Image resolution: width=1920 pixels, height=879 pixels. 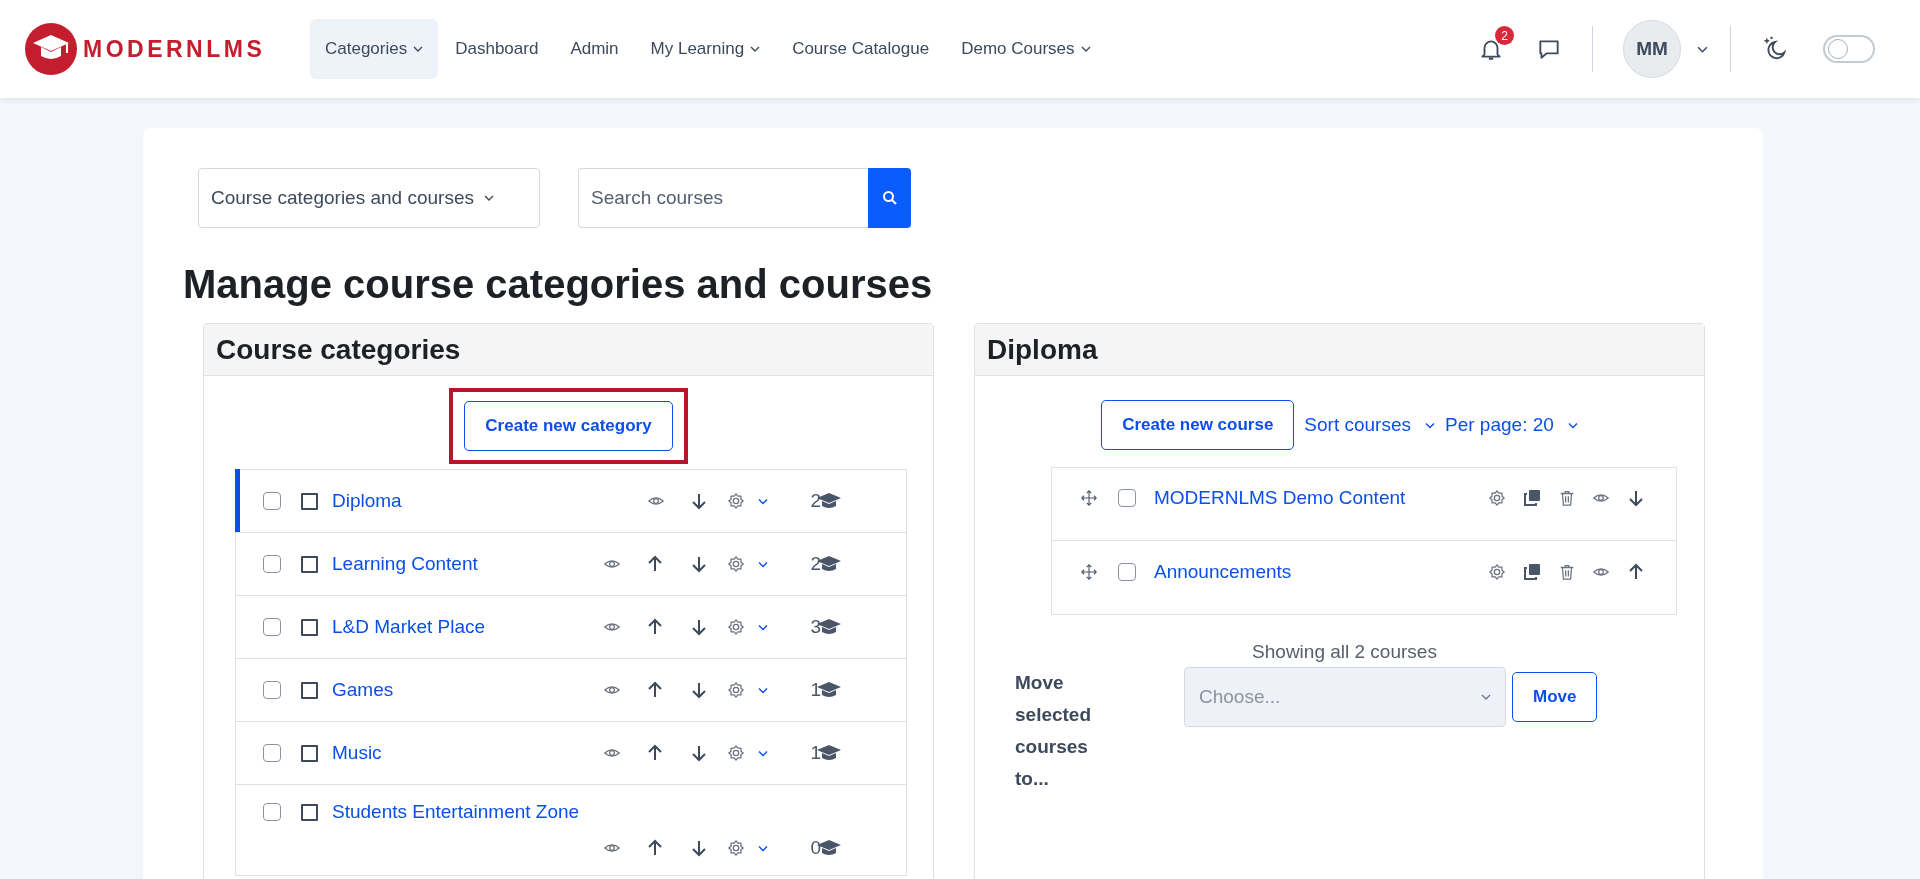 I want to click on course-count: 3, so click(x=815, y=627).